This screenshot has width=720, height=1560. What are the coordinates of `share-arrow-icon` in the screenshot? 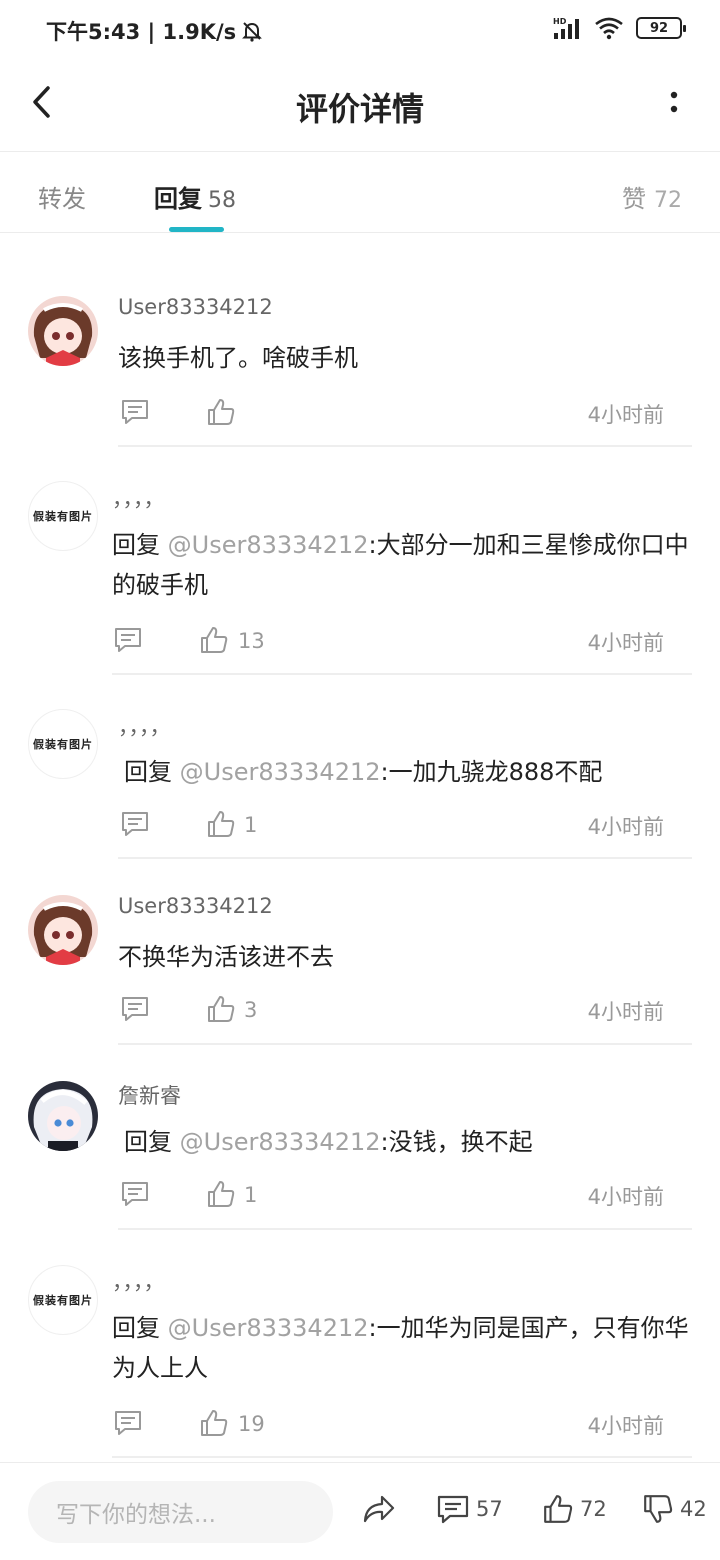 It's located at (379, 1509).